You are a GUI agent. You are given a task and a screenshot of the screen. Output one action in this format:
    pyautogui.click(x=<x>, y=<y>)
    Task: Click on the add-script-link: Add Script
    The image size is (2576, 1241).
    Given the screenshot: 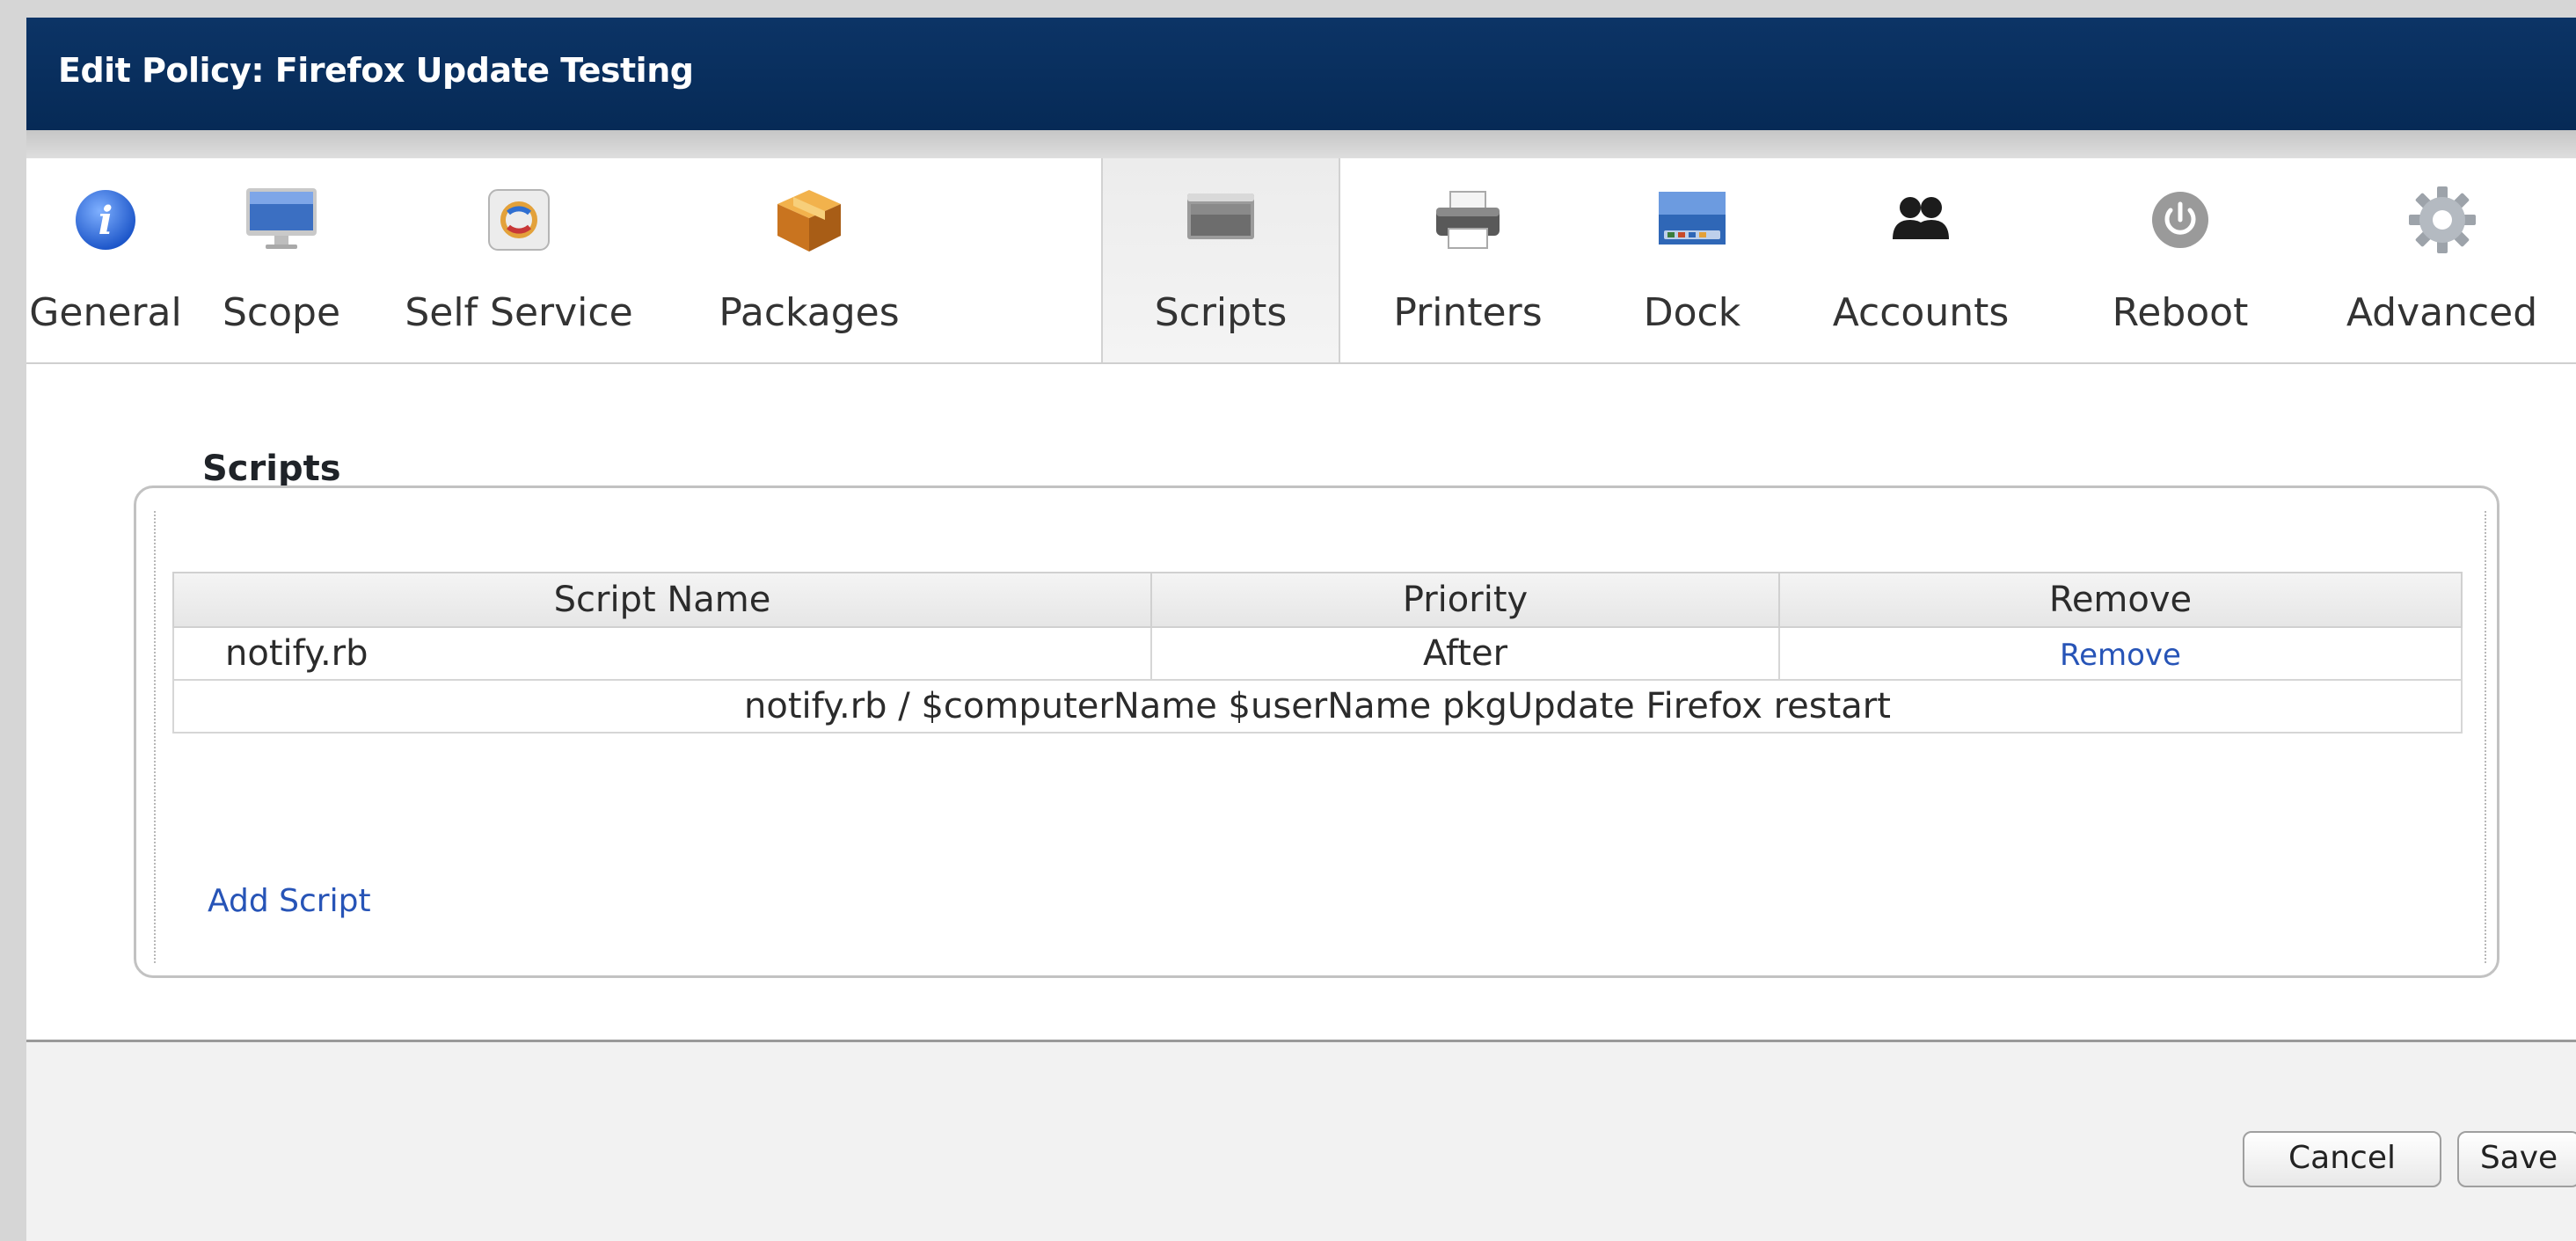 What is the action you would take?
    pyautogui.click(x=289, y=901)
    